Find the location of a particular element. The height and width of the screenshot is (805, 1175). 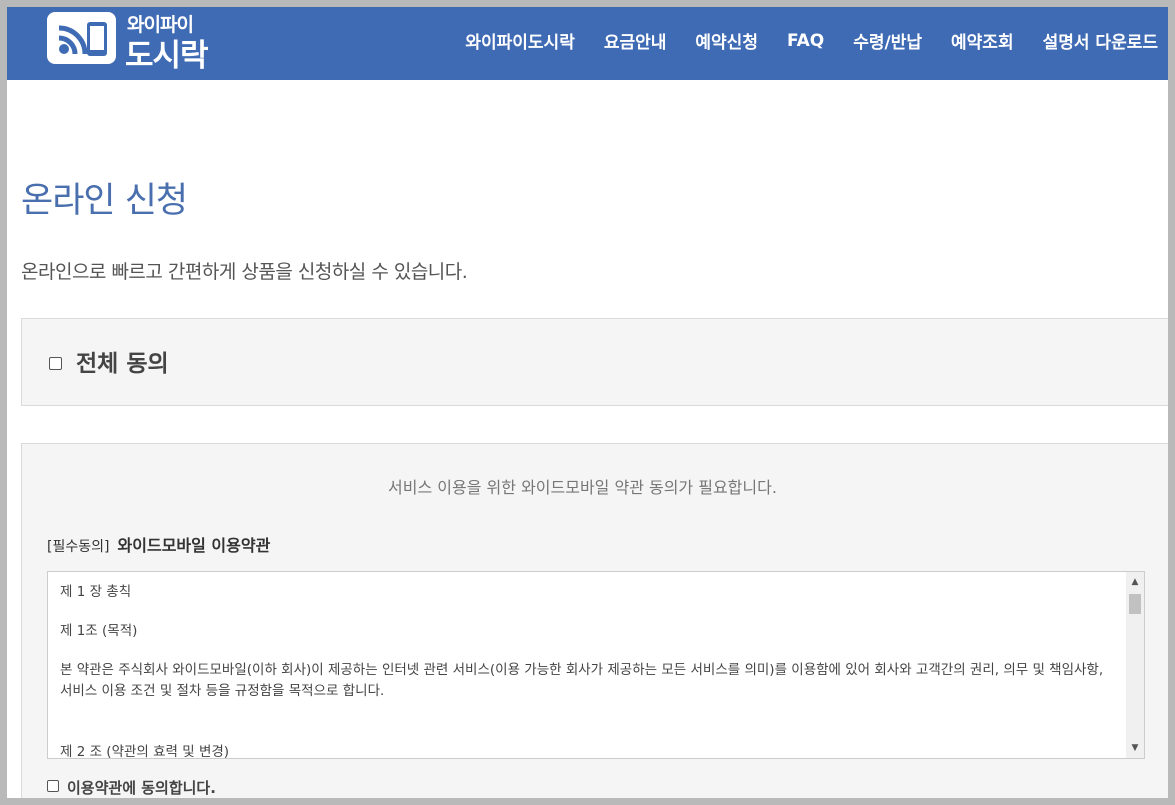

nav-item-wifi-dosirak: 와이파이도시락 is located at coordinates (519, 40).